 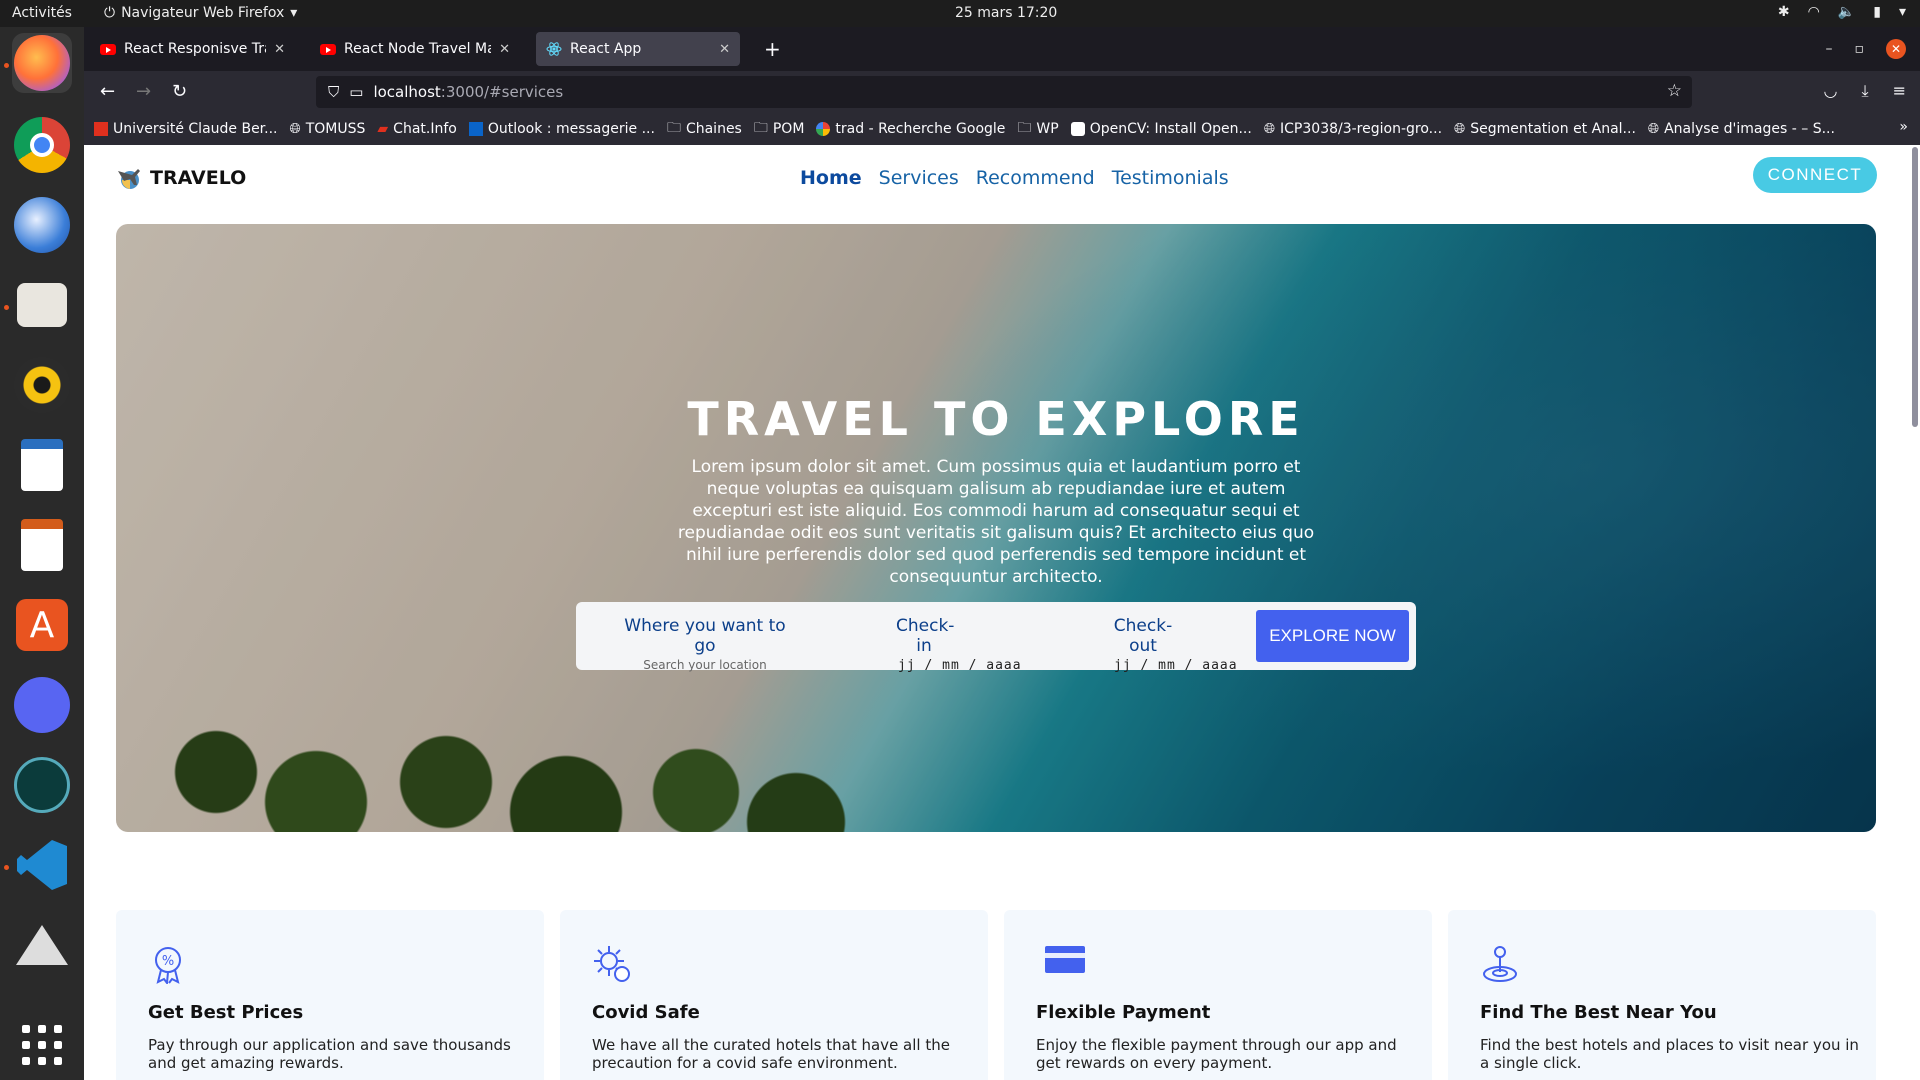 I want to click on discount-badge-icon: %, so click(x=168, y=965).